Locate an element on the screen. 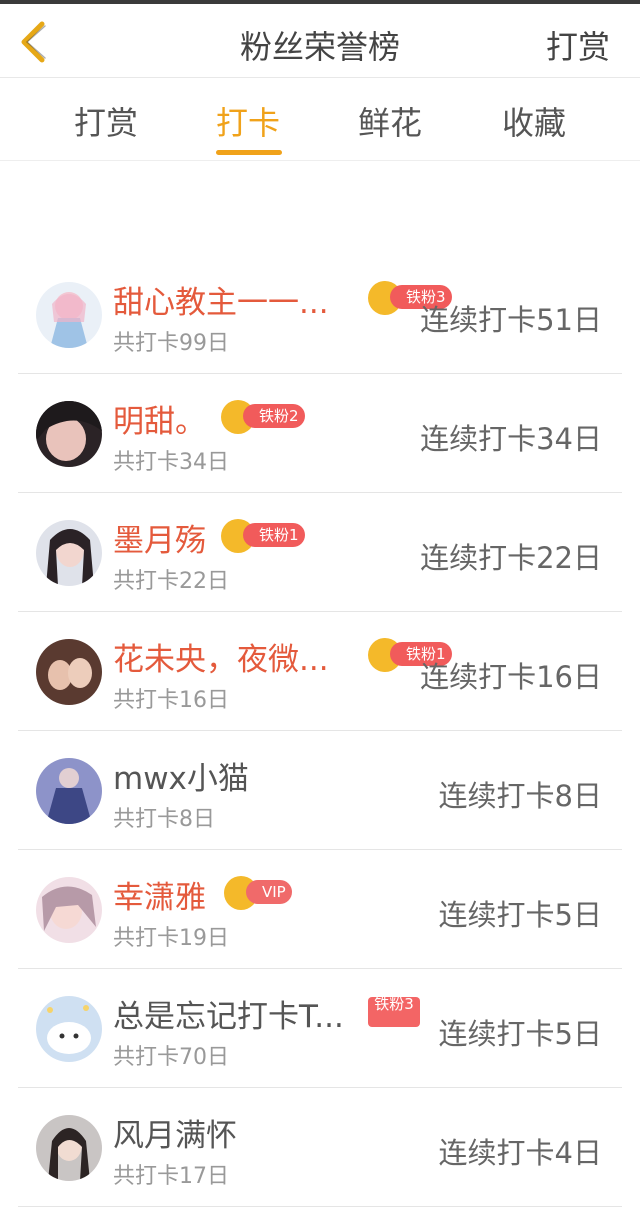 This screenshot has height=1217, width=640. total-checkin: 共打卡19日 is located at coordinates (171, 938).